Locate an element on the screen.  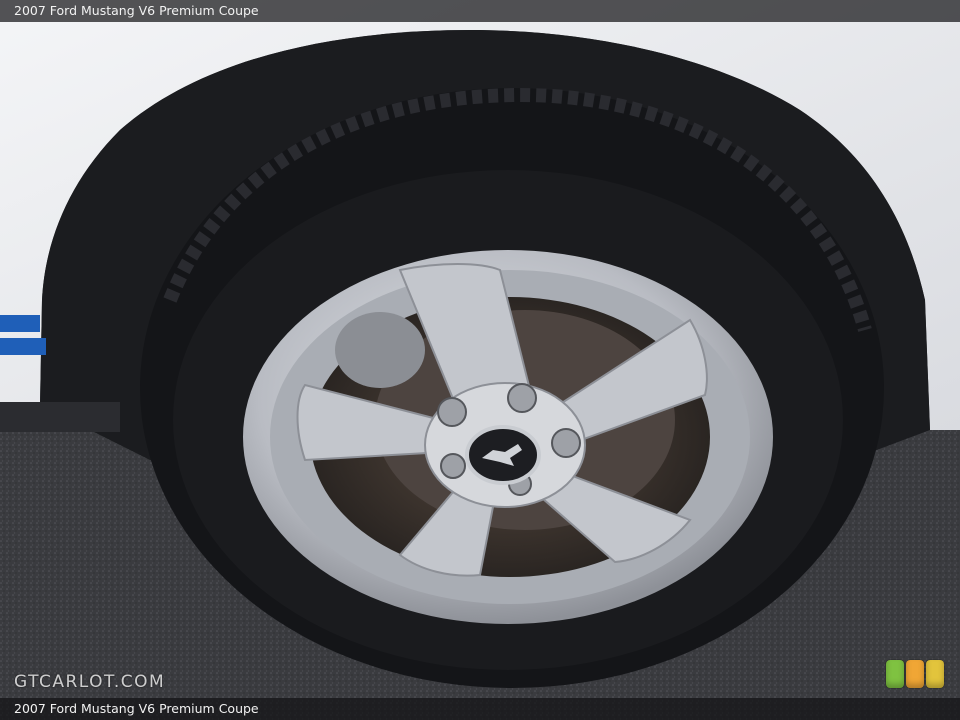
orange-badge is located at coordinates (915, 674).